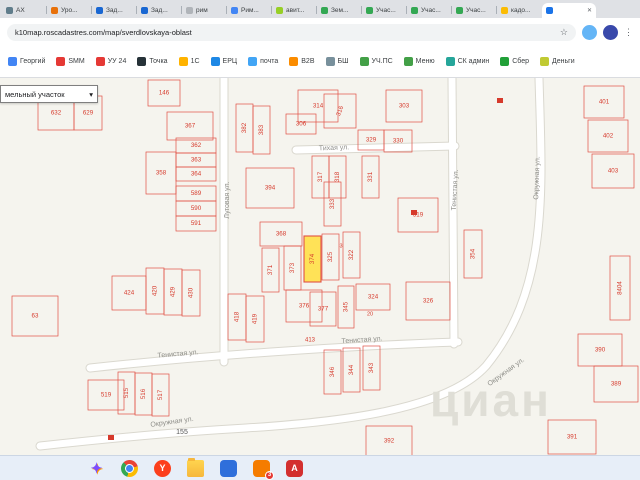 This screenshot has height=480, width=640. Describe the element at coordinates (158, 61) in the screenshot. I see `bookmark-label: Точка` at that location.